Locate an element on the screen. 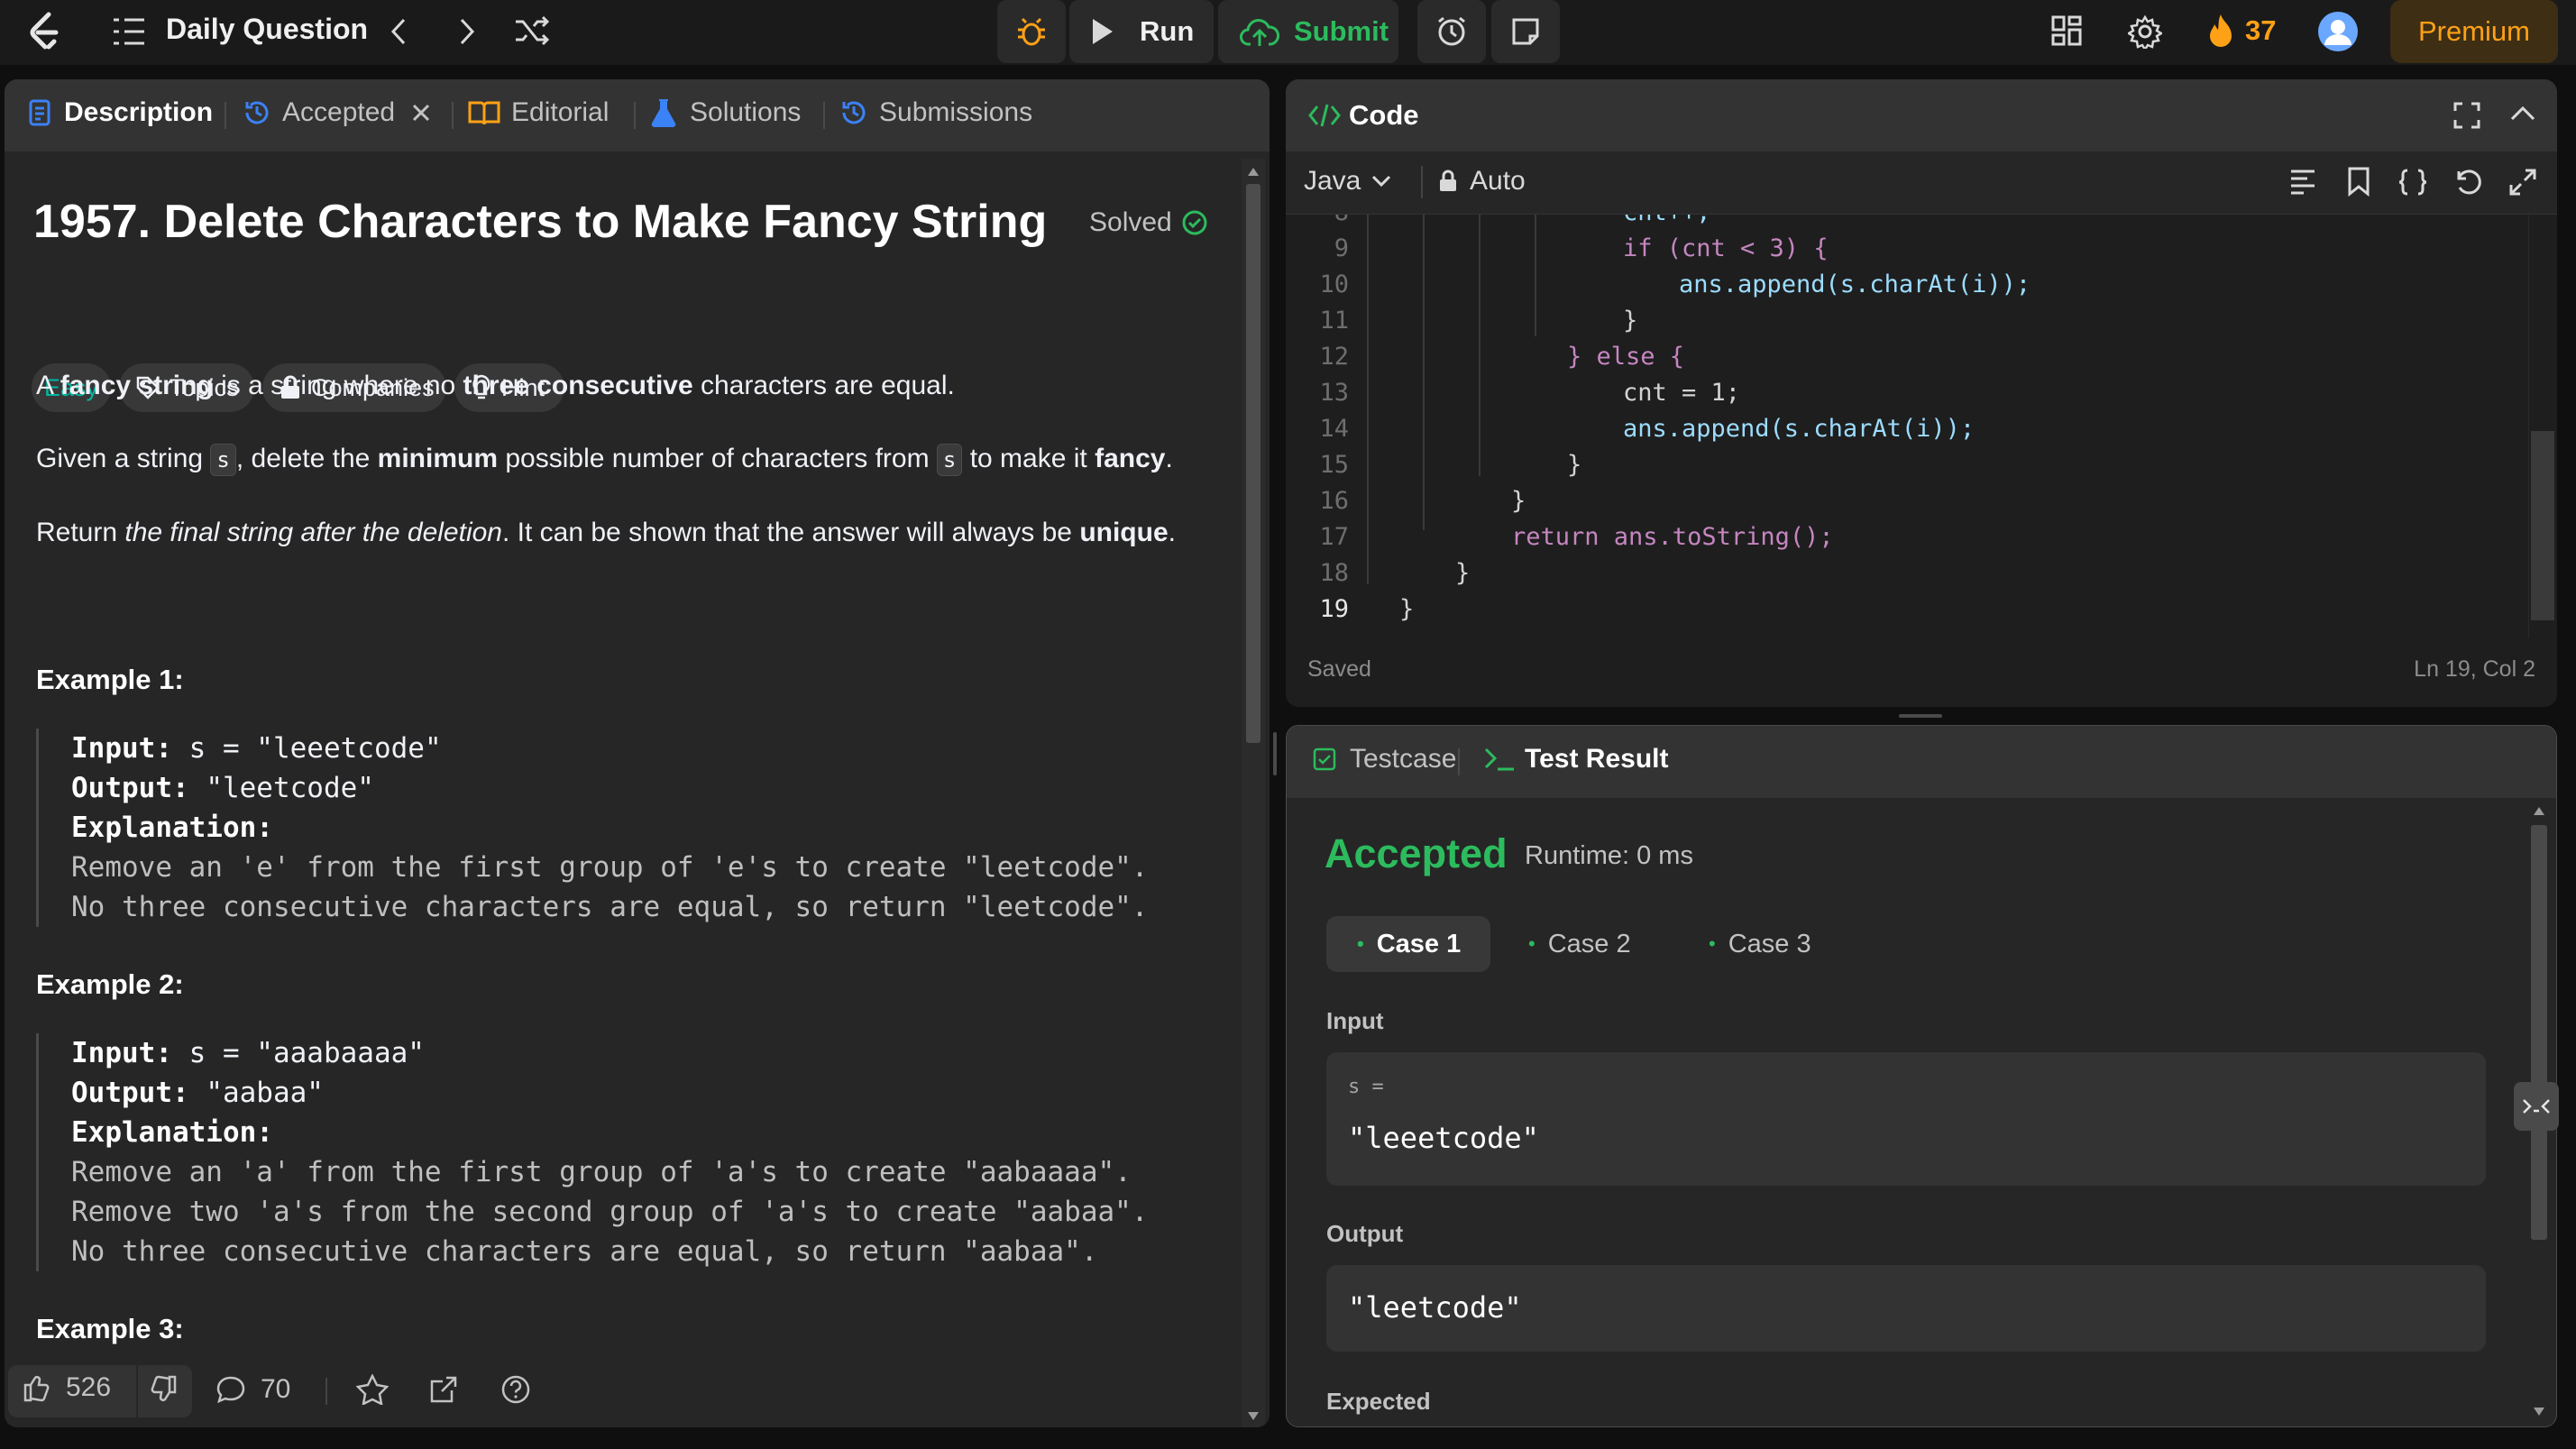  comment-count: 70 is located at coordinates (276, 1389).